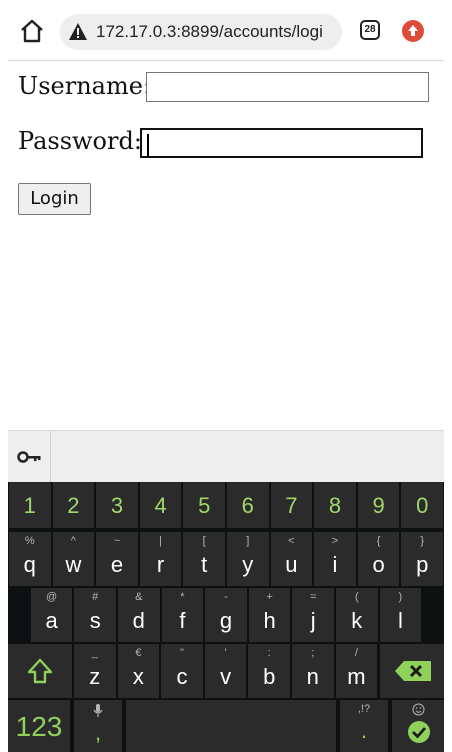 The height and width of the screenshot is (752, 452). Describe the element at coordinates (313, 597) in the screenshot. I see `key-j-sub: =` at that location.